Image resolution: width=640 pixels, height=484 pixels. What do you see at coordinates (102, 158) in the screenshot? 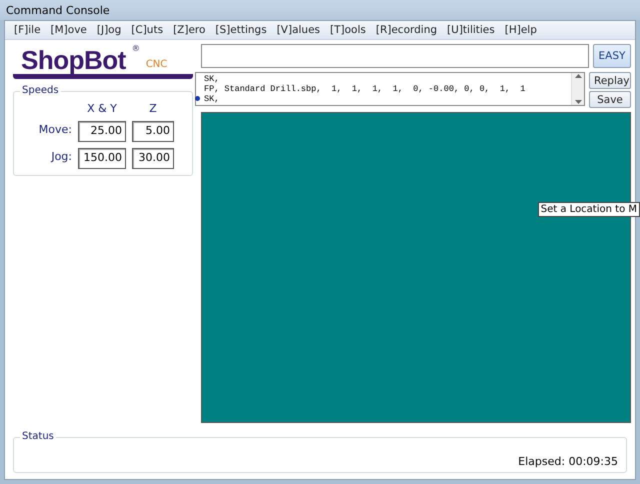
I see `speed-field: 150.00` at bounding box center [102, 158].